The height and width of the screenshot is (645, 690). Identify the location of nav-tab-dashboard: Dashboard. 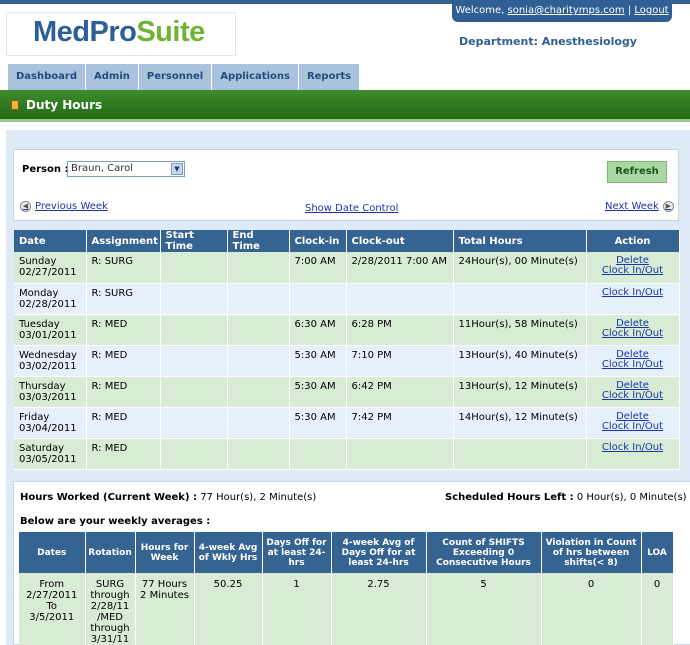
(47, 77).